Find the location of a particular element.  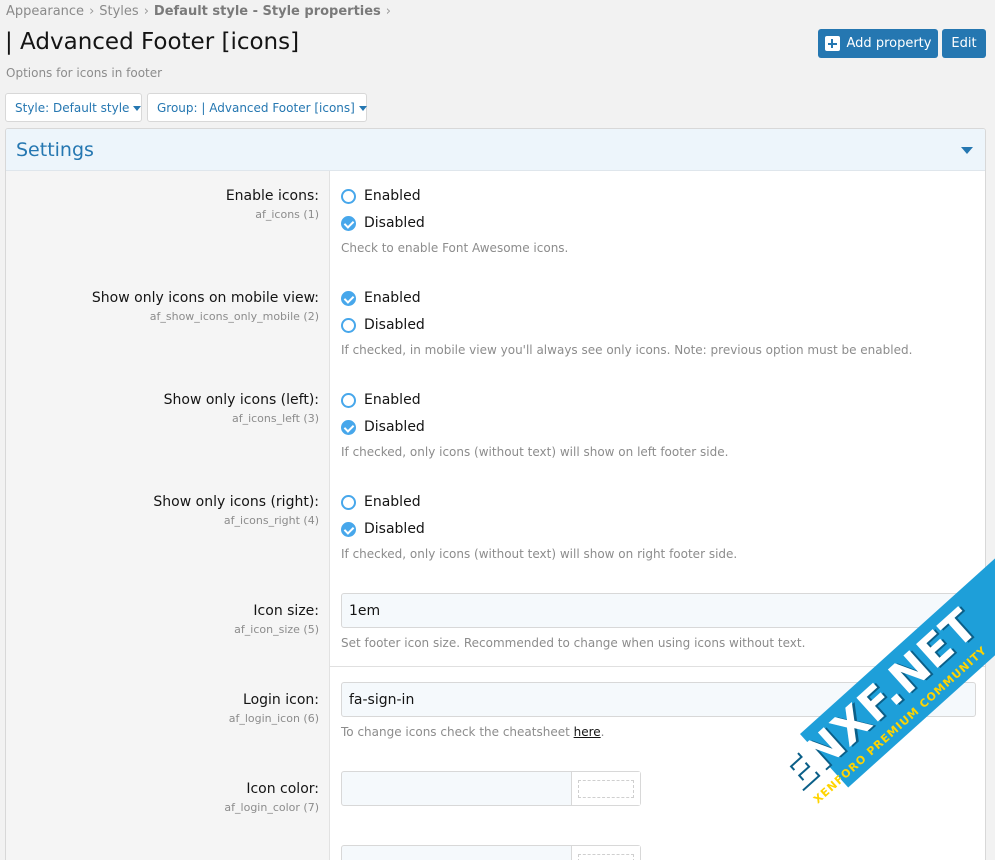

property-hint: af_icons (1) is located at coordinates (287, 214).